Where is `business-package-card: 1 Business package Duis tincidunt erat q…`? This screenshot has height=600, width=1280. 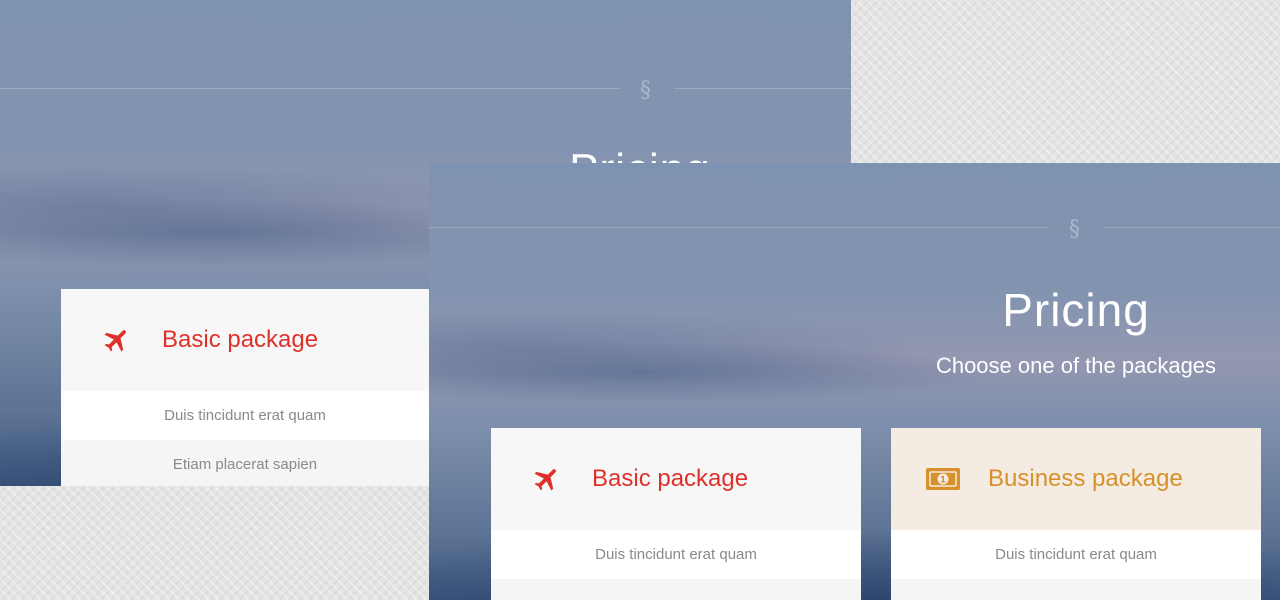
business-package-card: 1 Business package Duis tincidunt erat q… is located at coordinates (1076, 514).